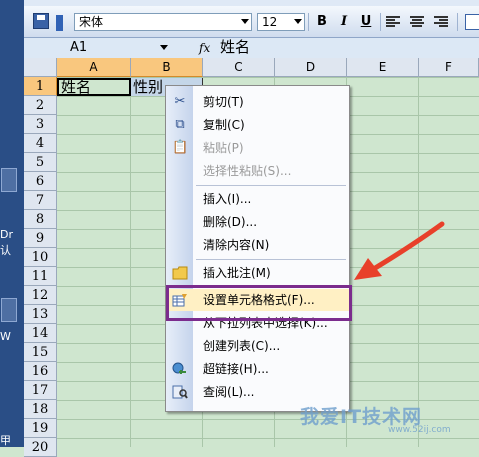 The height and width of the screenshot is (457, 479). I want to click on row-header: 3, so click(40, 124).